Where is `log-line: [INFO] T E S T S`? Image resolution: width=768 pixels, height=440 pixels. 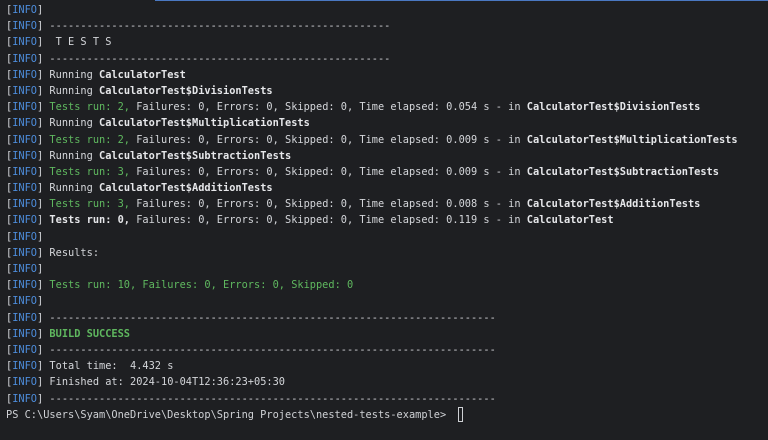
log-line: [INFO] T E S T S is located at coordinates (59, 42).